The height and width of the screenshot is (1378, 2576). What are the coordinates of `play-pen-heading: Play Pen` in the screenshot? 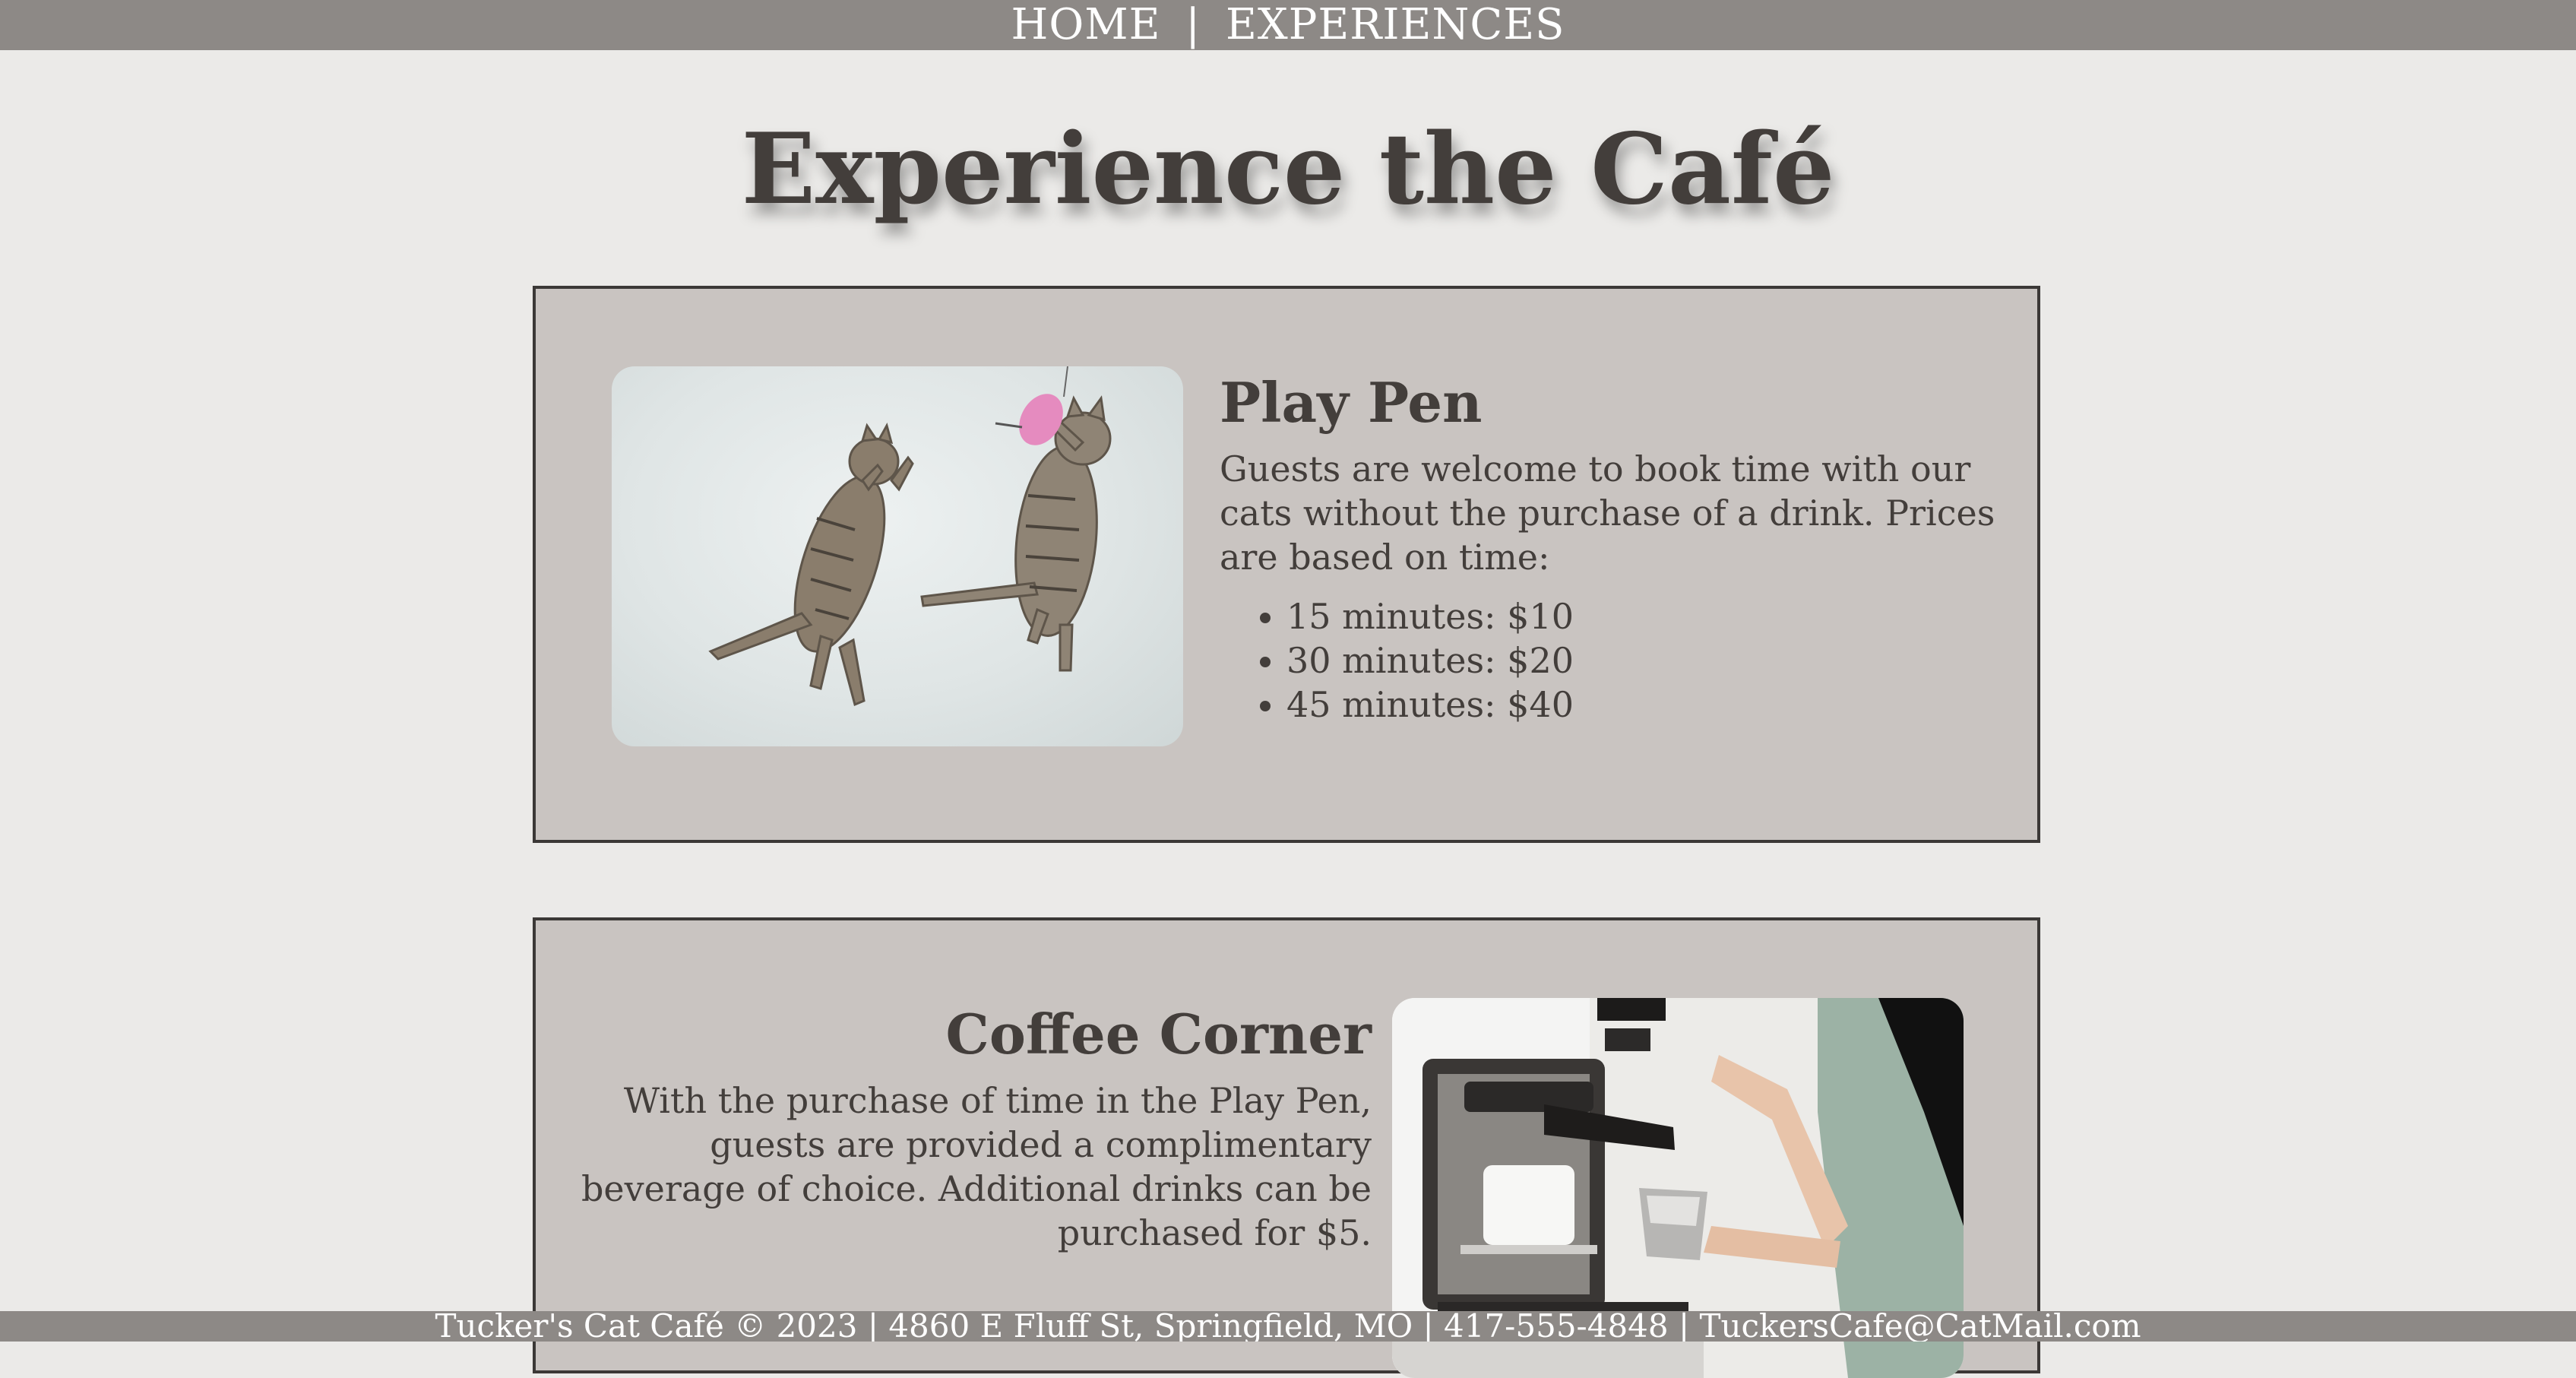 It's located at (1351, 402).